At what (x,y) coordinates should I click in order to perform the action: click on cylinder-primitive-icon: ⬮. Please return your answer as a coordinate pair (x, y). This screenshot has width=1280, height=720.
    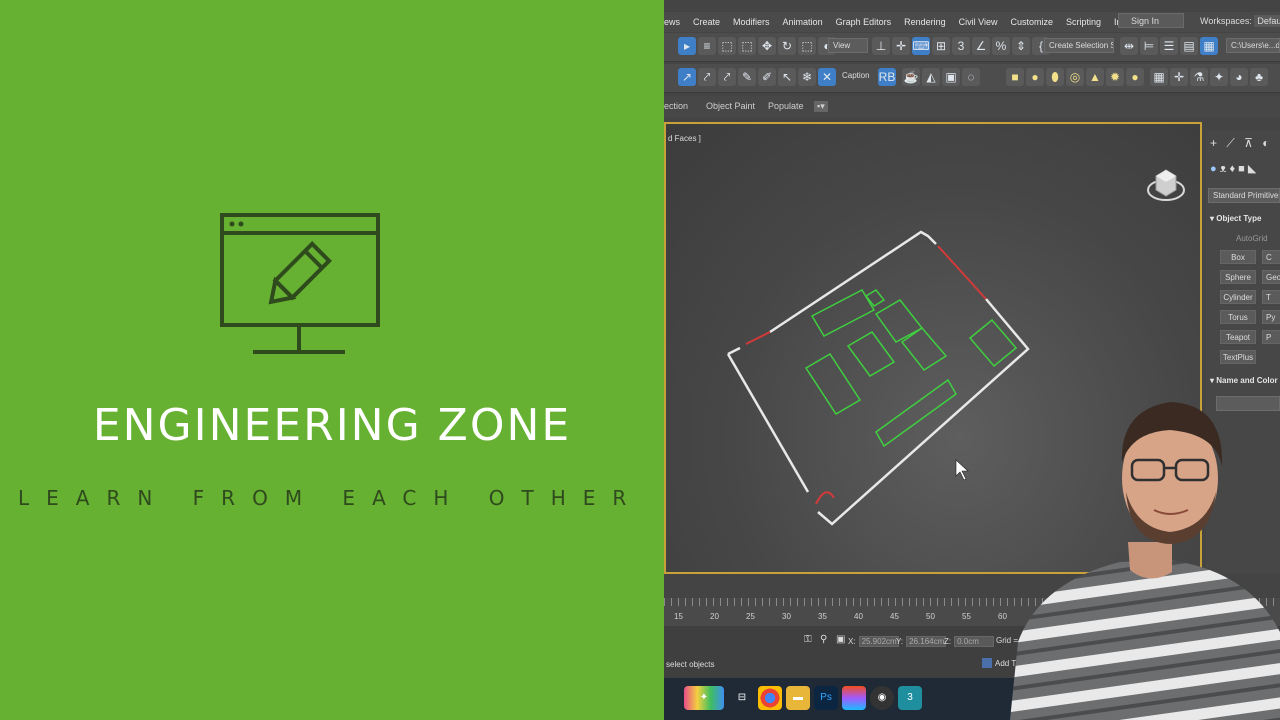
    Looking at the image, I should click on (1055, 77).